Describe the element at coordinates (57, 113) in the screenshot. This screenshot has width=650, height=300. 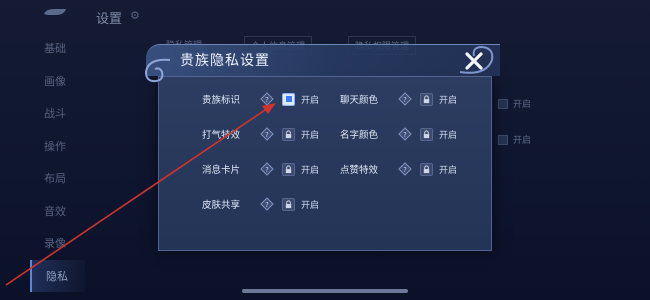
I see `sidebar-item-battle: 战斗` at that location.